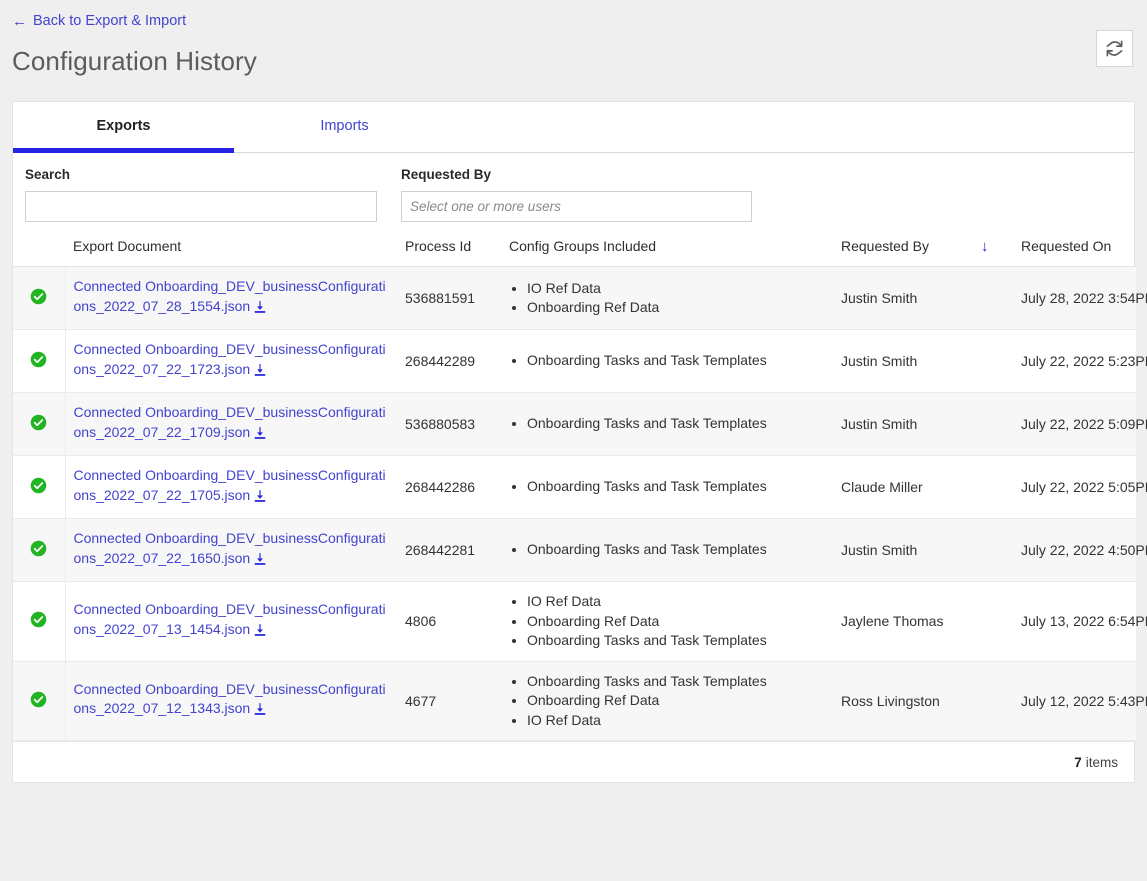 Image resolution: width=1147 pixels, height=881 pixels. I want to click on column-header-requested-by: Requested By, so click(903, 249).